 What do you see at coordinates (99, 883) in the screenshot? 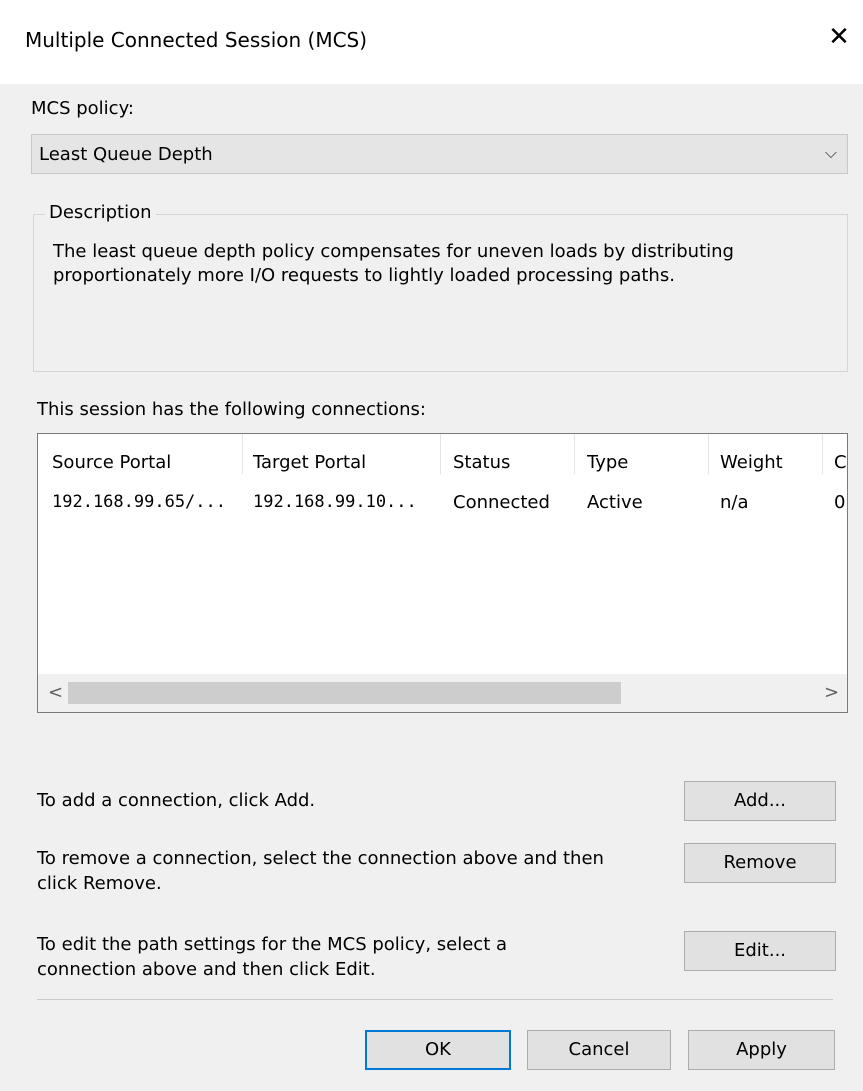
I see `remove-instruction-line-2: click Remove.` at bounding box center [99, 883].